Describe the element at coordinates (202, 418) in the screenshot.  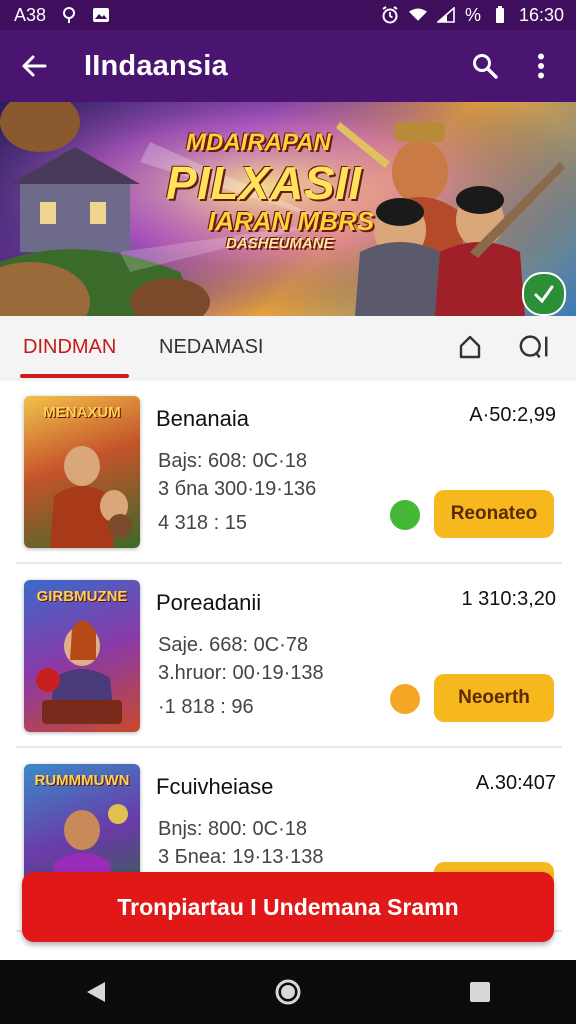
I see `game-name: Benanaia` at that location.